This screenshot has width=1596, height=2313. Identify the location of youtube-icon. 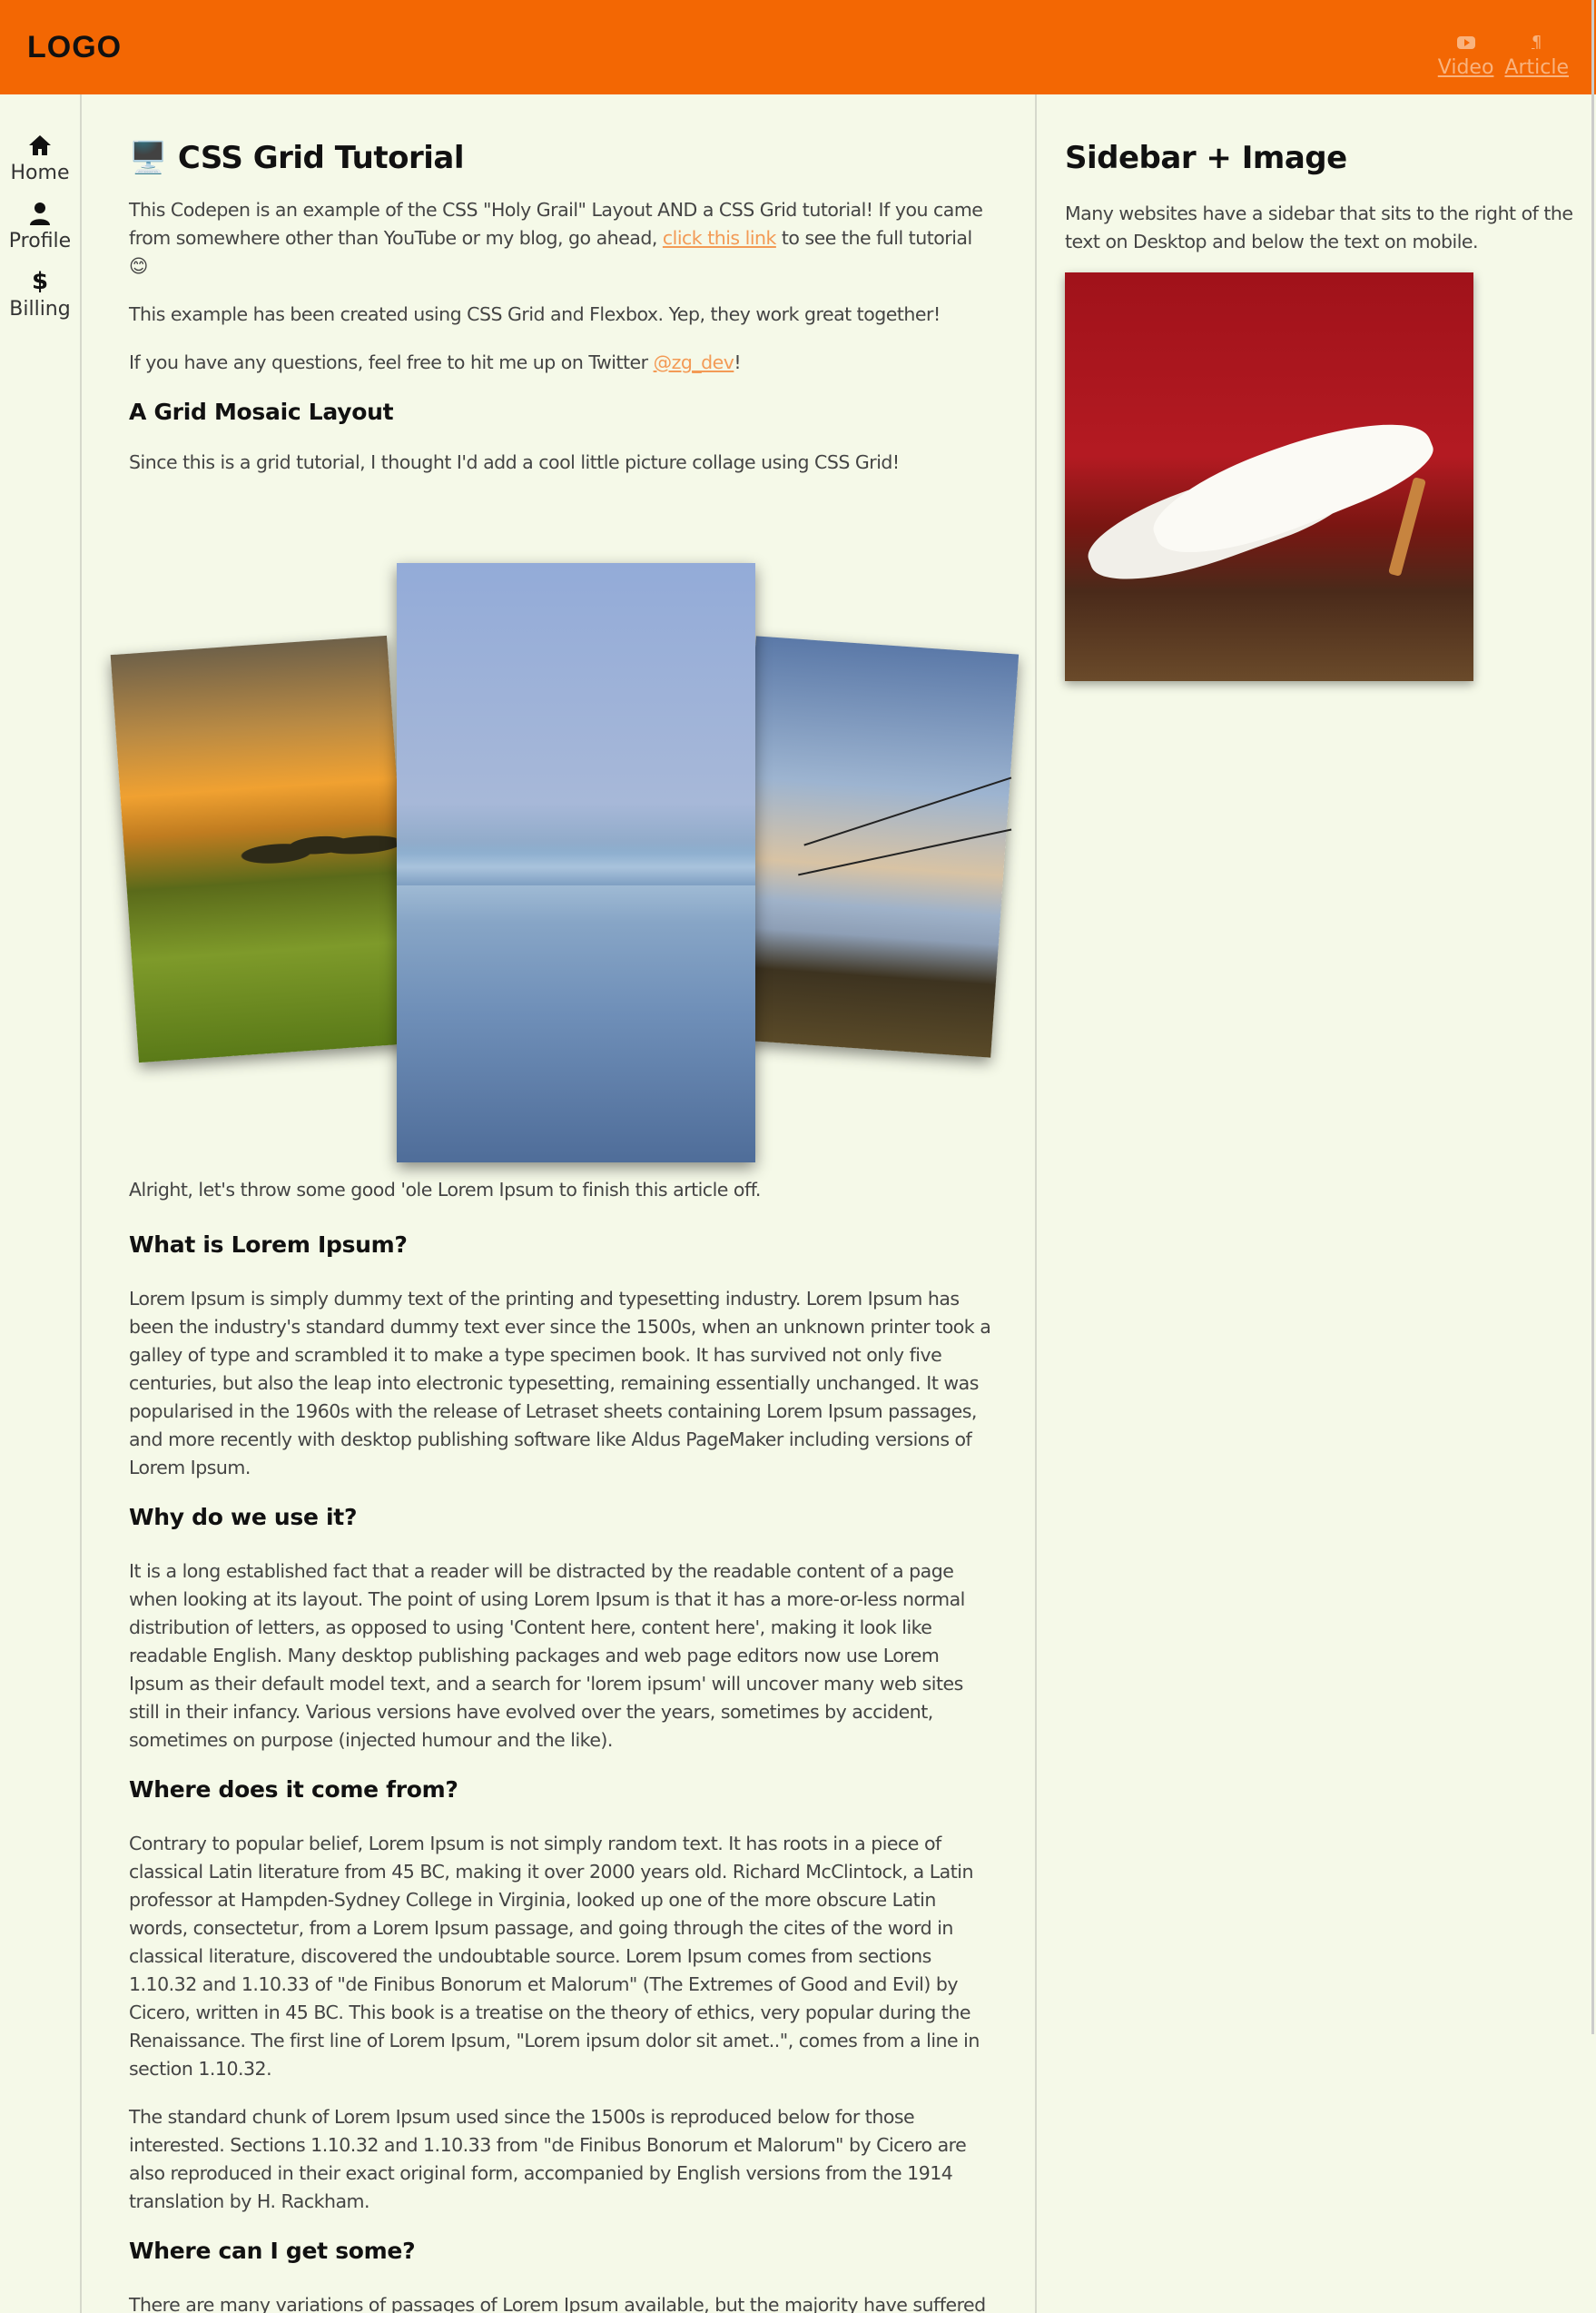
(1465, 43).